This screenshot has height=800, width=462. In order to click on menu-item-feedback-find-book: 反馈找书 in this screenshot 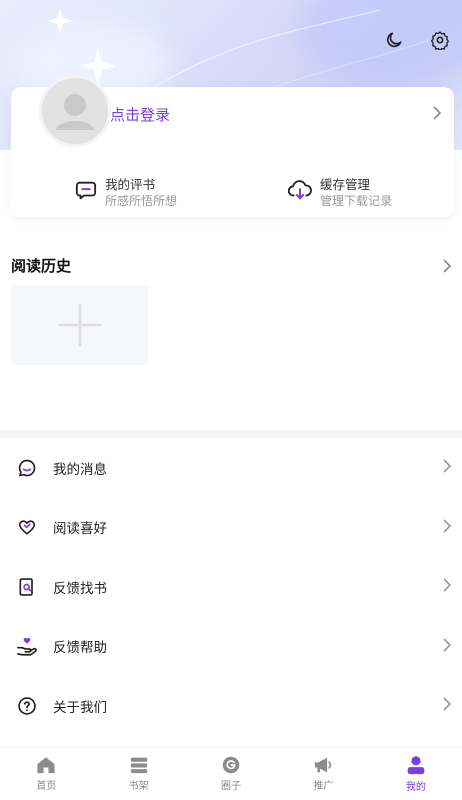, I will do `click(231, 587)`.